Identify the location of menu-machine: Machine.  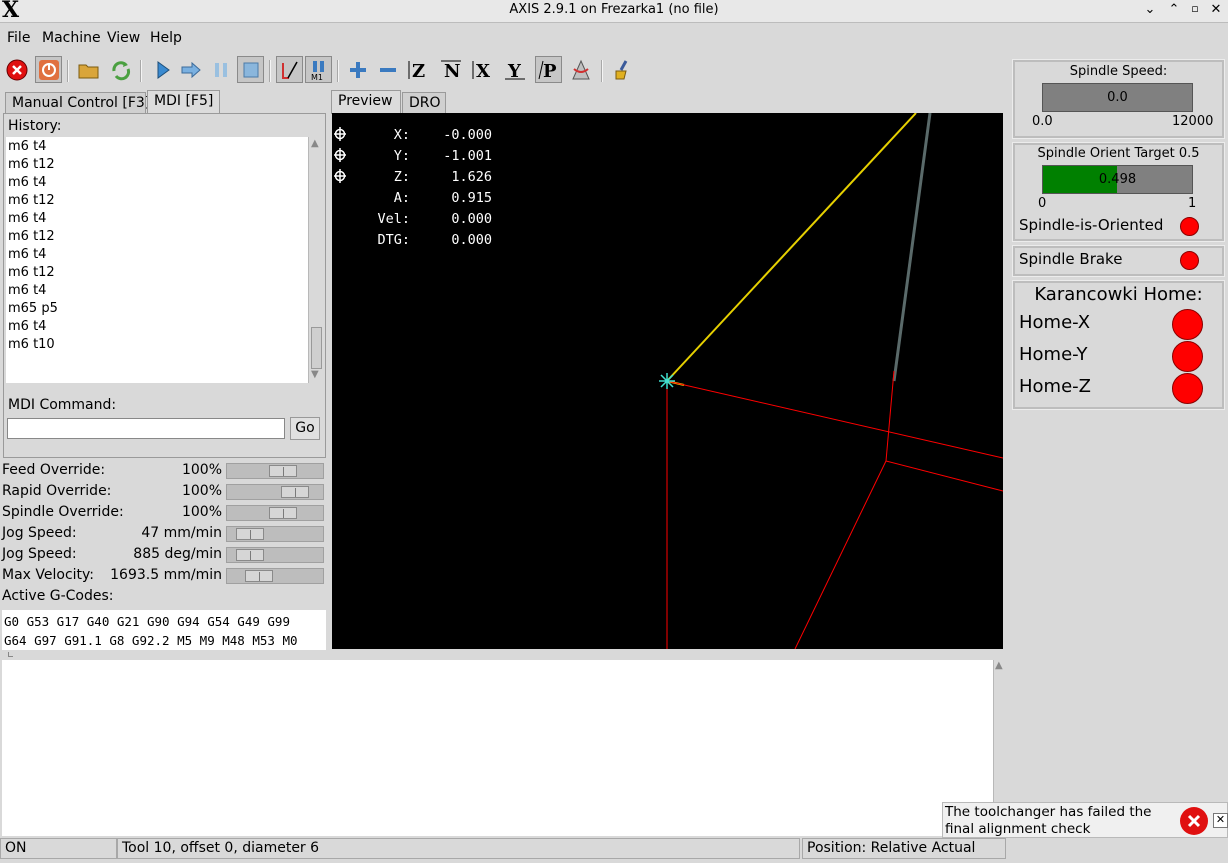
(71, 38).